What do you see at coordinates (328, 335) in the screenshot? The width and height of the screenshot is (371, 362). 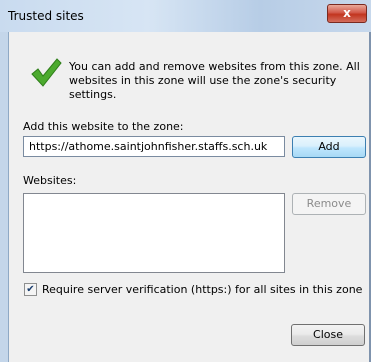 I see `close-button: Close` at bounding box center [328, 335].